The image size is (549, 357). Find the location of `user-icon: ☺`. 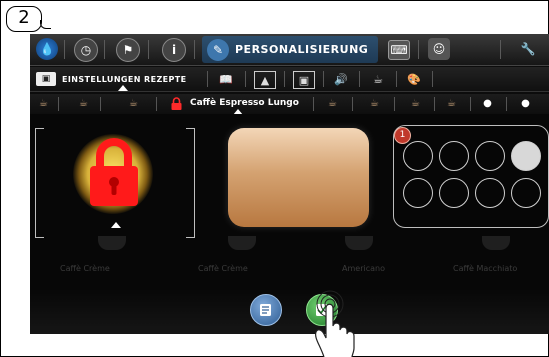

user-icon: ☺ is located at coordinates (439, 49).